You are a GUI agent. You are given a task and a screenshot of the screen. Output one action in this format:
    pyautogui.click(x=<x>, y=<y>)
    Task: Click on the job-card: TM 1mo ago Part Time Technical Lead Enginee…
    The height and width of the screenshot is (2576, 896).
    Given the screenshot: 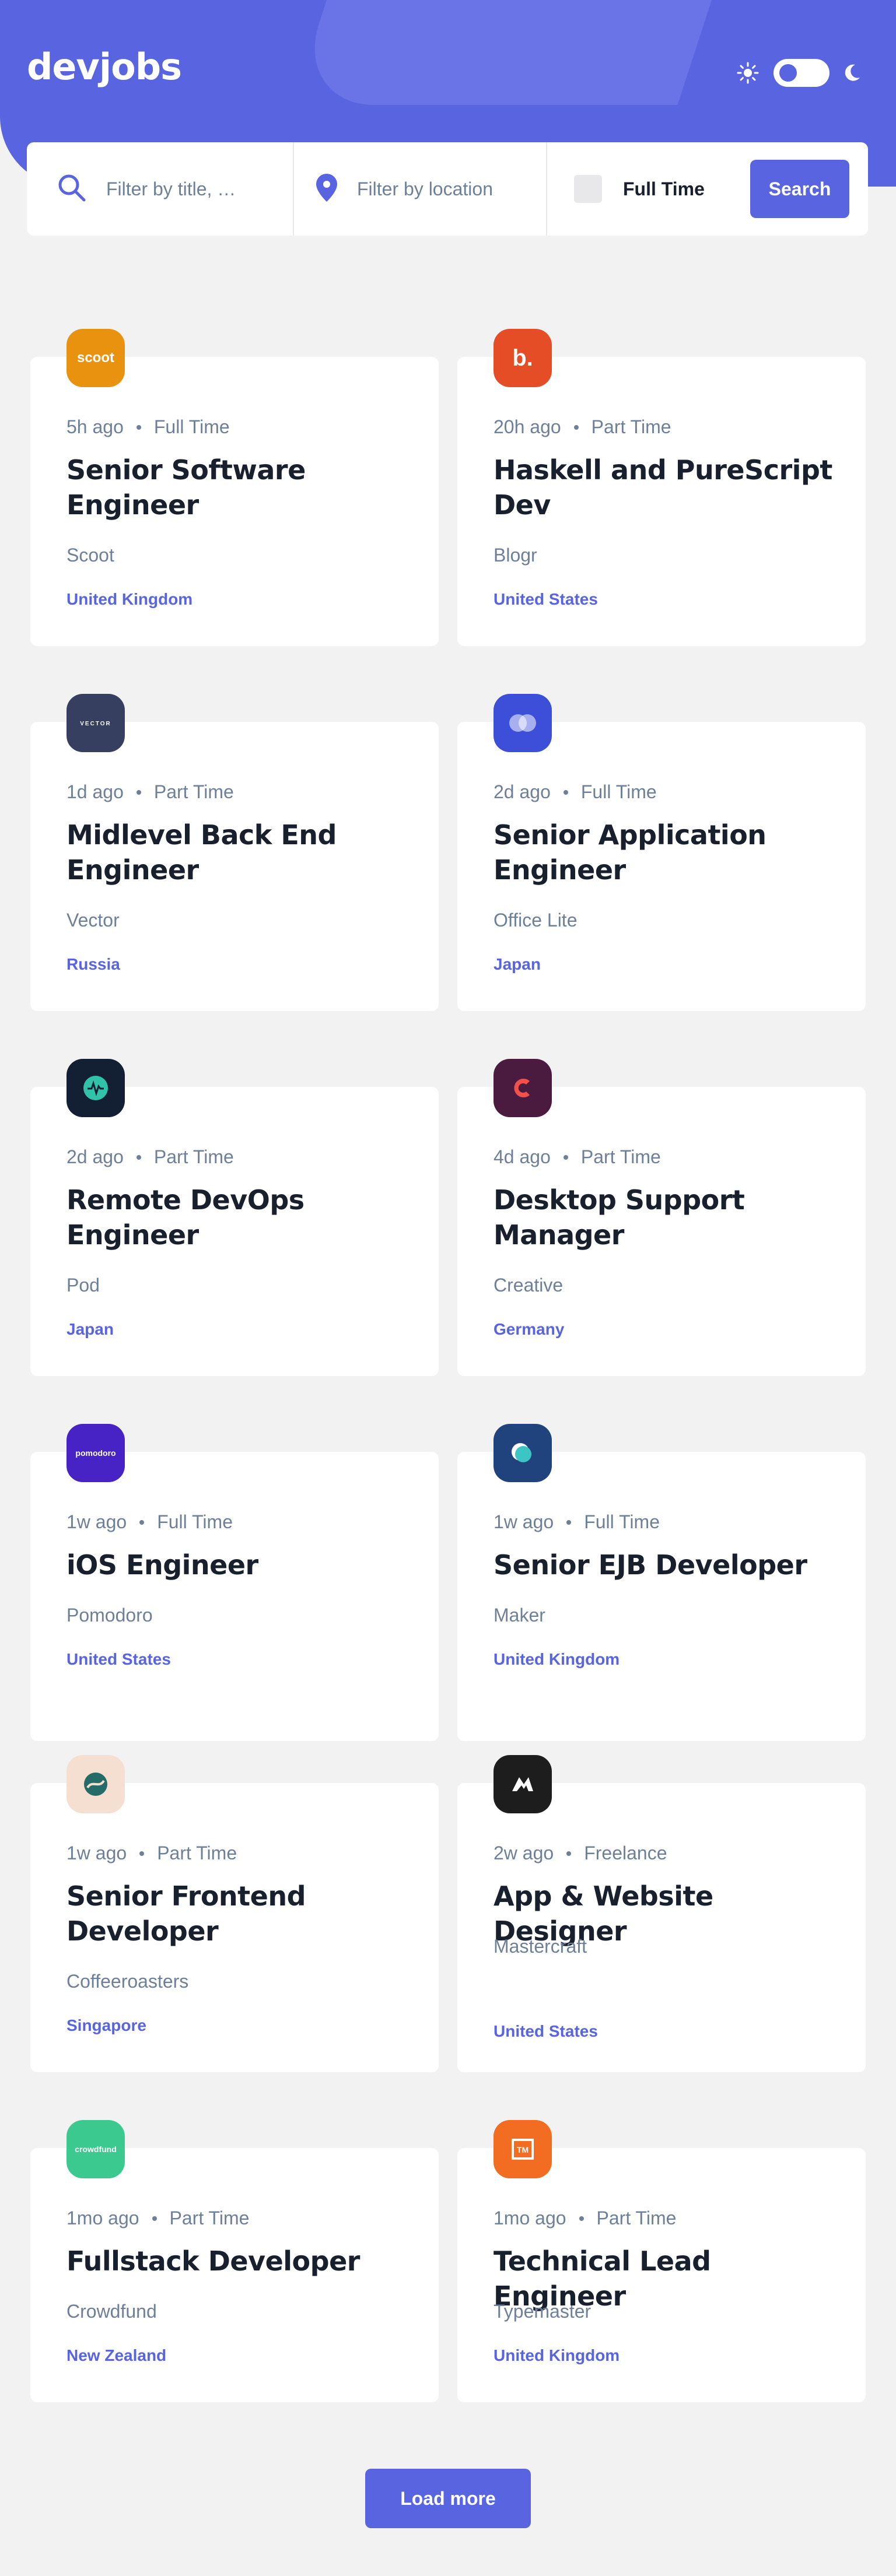 What is the action you would take?
    pyautogui.click(x=661, y=2261)
    